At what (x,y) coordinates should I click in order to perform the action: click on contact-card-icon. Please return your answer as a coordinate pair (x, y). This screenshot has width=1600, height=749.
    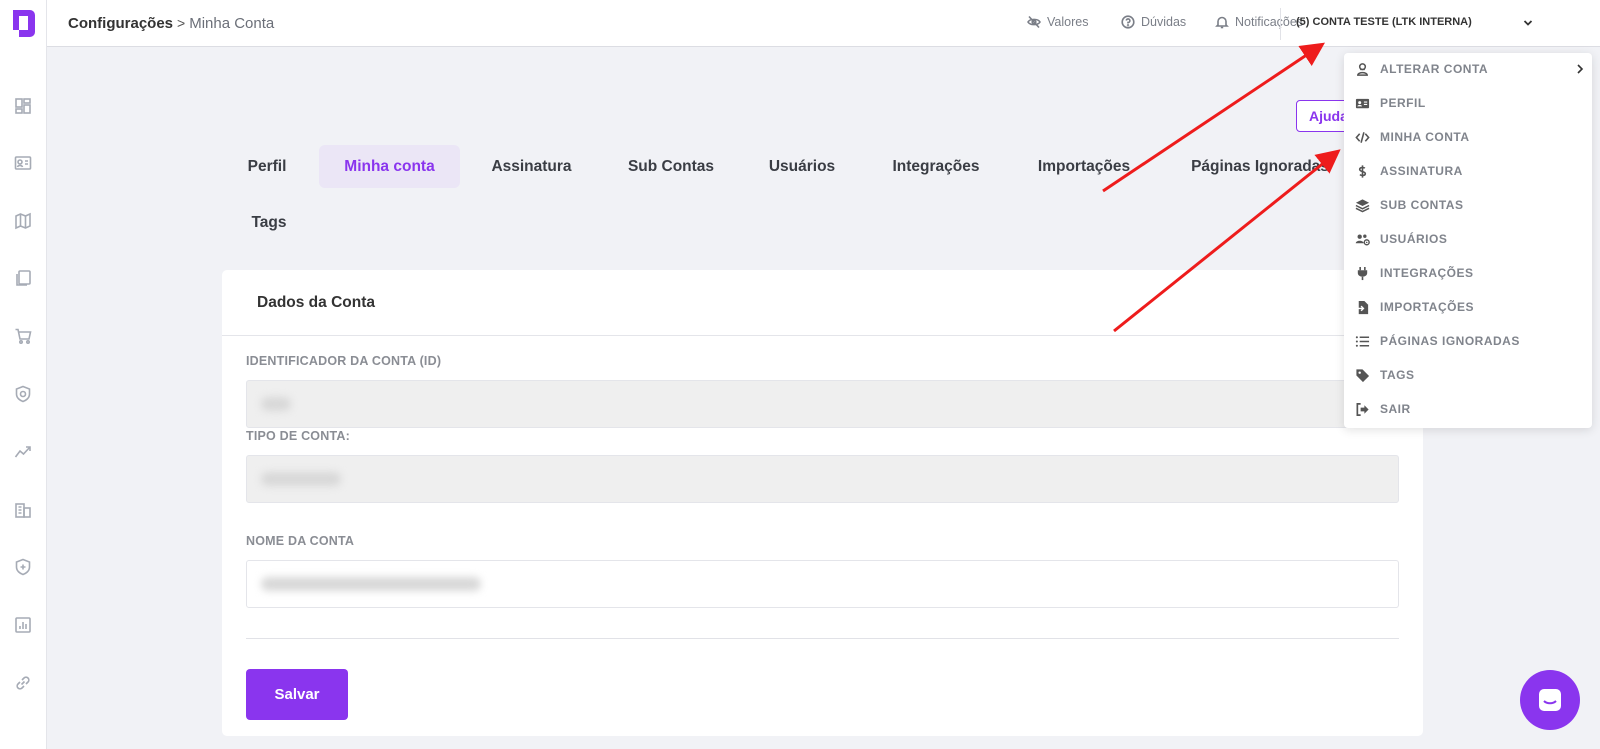
    Looking at the image, I should click on (23, 163).